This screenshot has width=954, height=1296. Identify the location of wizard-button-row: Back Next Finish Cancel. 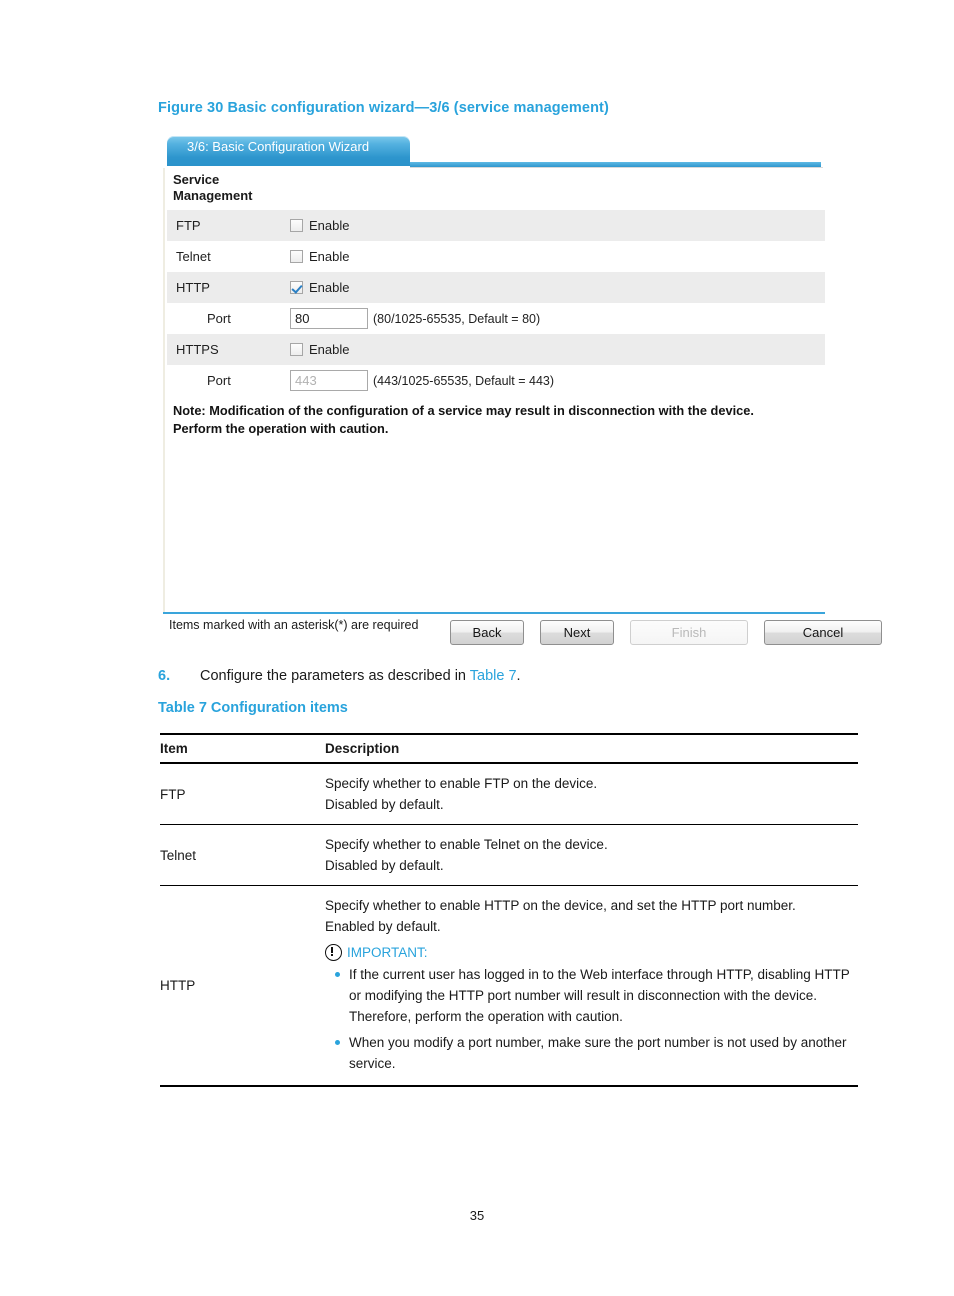
(666, 632).